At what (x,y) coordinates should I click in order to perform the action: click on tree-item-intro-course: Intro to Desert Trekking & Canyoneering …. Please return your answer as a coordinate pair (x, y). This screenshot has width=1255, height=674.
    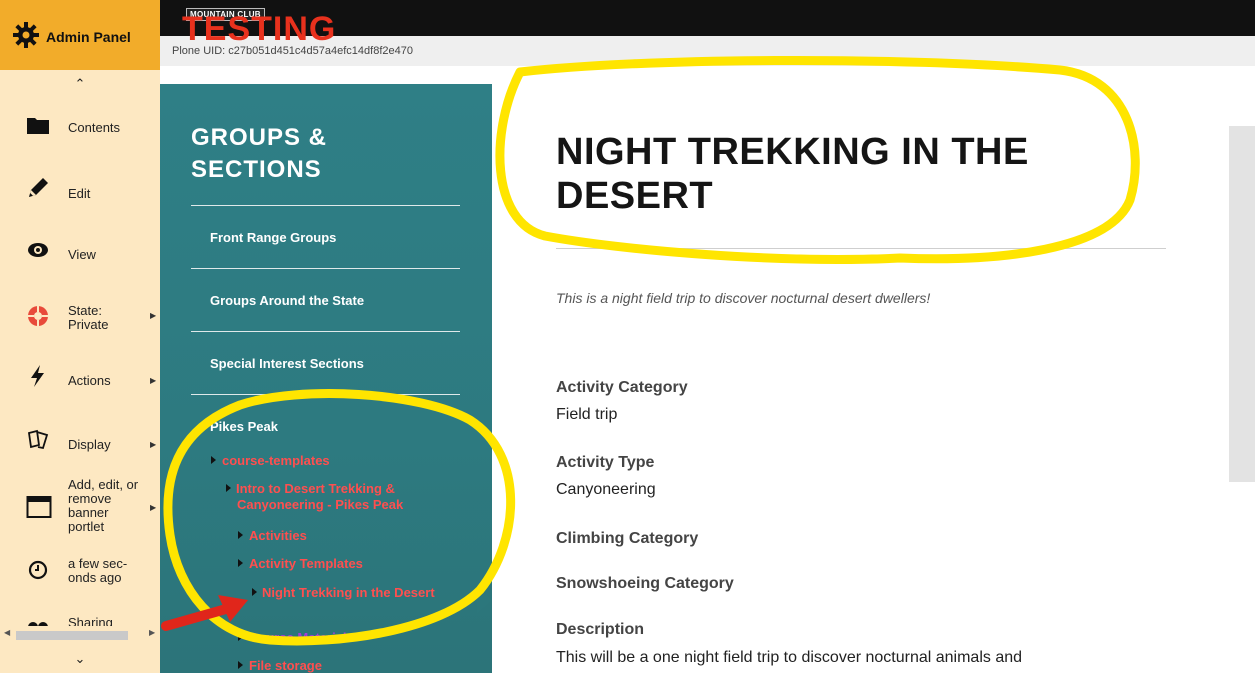
    Looking at the image, I should click on (336, 497).